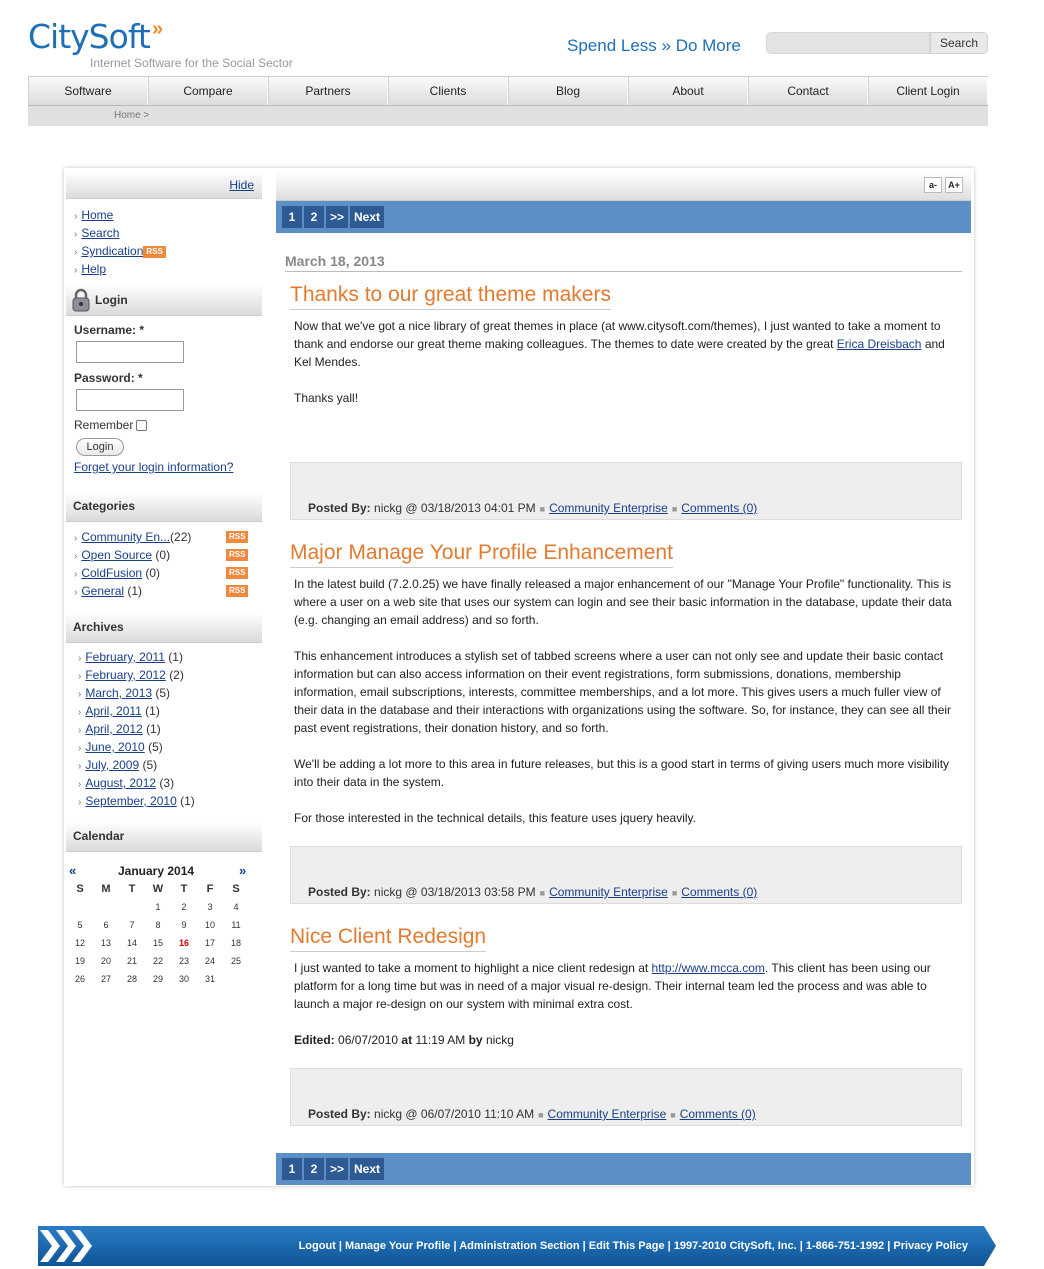 This screenshot has width=1044, height=1269. Describe the element at coordinates (80, 979) in the screenshot. I see `calendar-day: 26` at that location.